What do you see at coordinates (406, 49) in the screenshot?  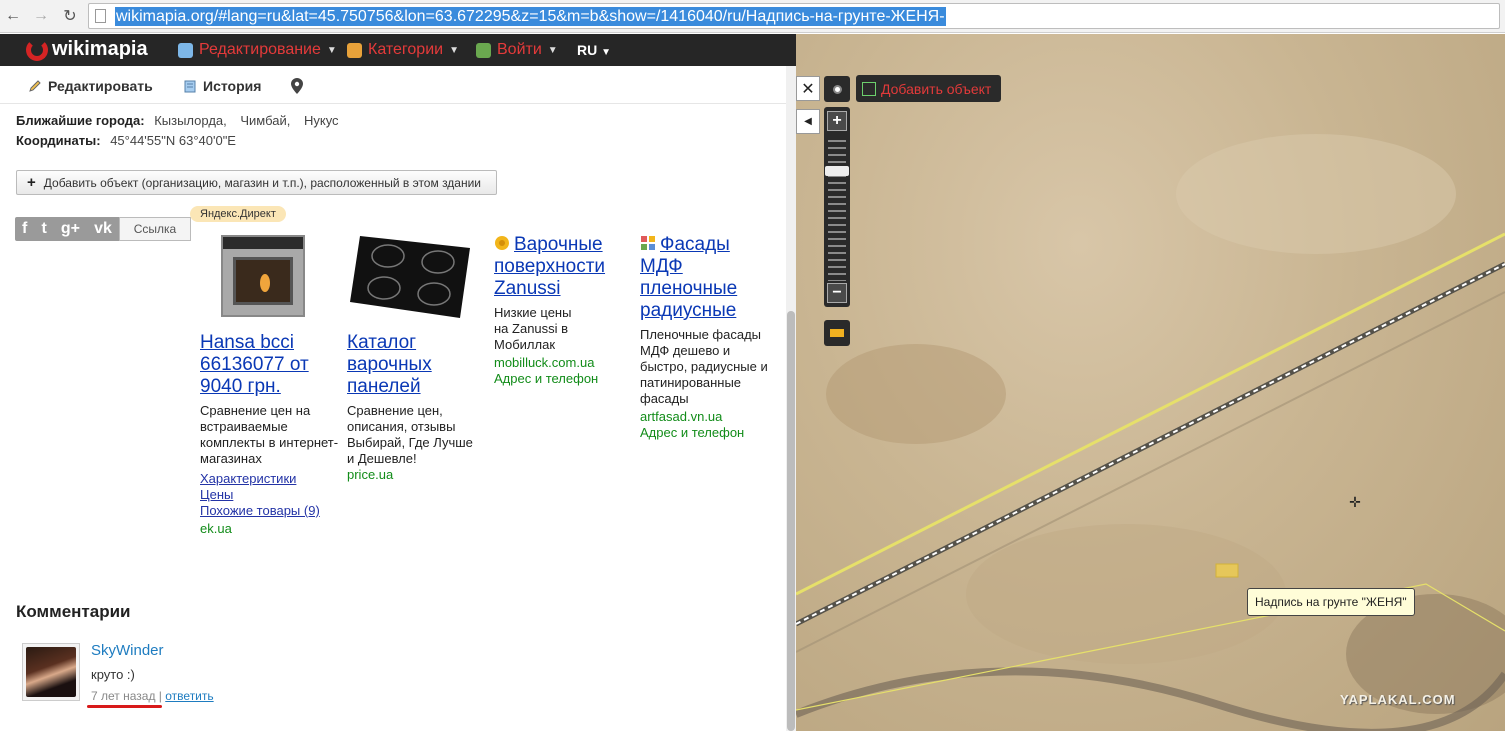 I see `menu-categories-label: Категории` at bounding box center [406, 49].